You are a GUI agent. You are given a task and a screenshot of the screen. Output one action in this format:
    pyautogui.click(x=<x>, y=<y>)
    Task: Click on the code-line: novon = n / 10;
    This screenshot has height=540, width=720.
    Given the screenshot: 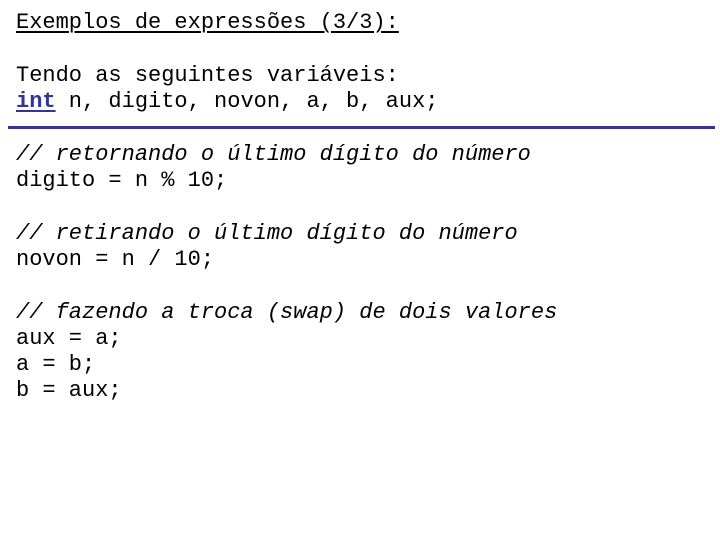 What is the action you would take?
    pyautogui.click(x=115, y=259)
    